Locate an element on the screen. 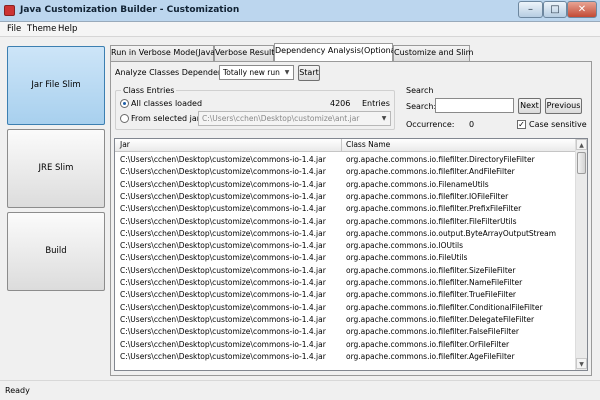 The image size is (600, 400). table-scrollbar: ▲ ▼ is located at coordinates (581, 254).